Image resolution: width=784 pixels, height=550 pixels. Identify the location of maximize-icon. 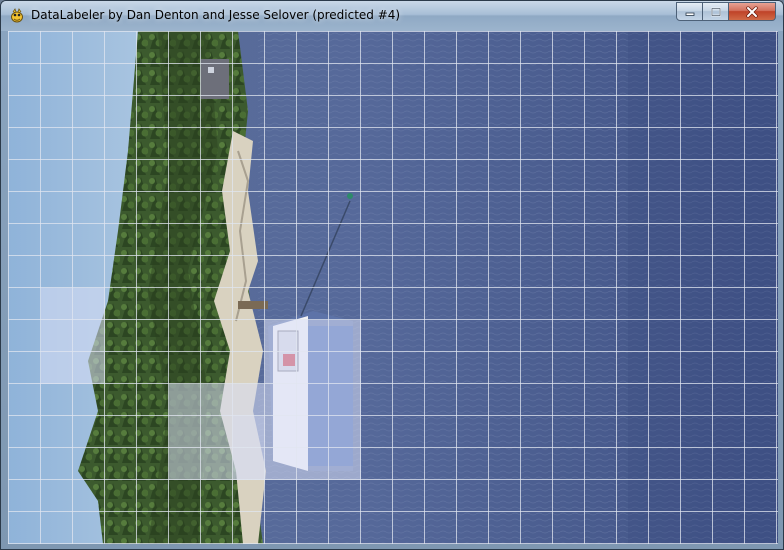
(715, 11).